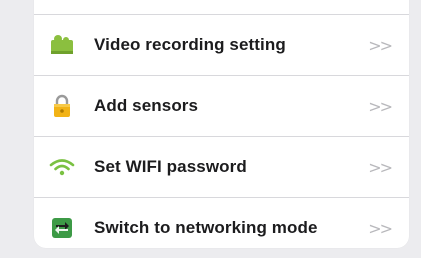 The image size is (421, 258). Describe the element at coordinates (190, 44) in the screenshot. I see `menu-item-label: Video recording setting` at that location.